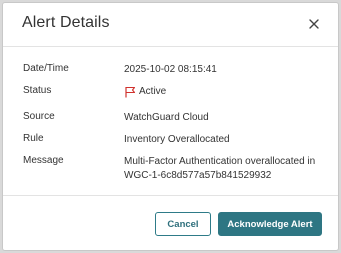 The width and height of the screenshot is (341, 253). I want to click on status-value-wrap: Active, so click(224, 92).